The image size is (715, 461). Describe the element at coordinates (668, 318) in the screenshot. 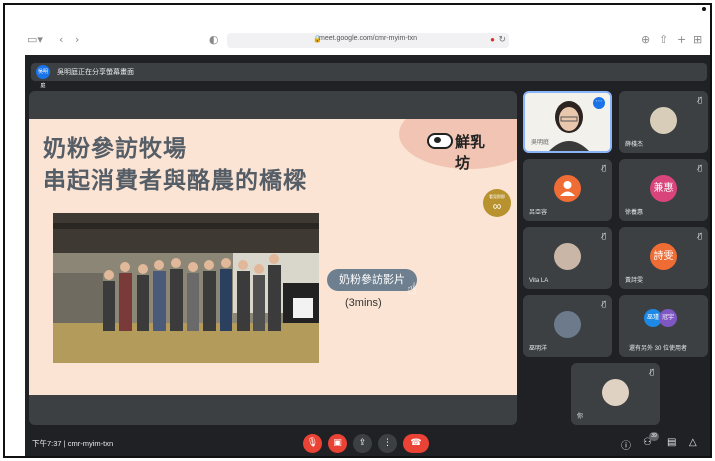

I see `avatar-initials: 冠宇` at that location.